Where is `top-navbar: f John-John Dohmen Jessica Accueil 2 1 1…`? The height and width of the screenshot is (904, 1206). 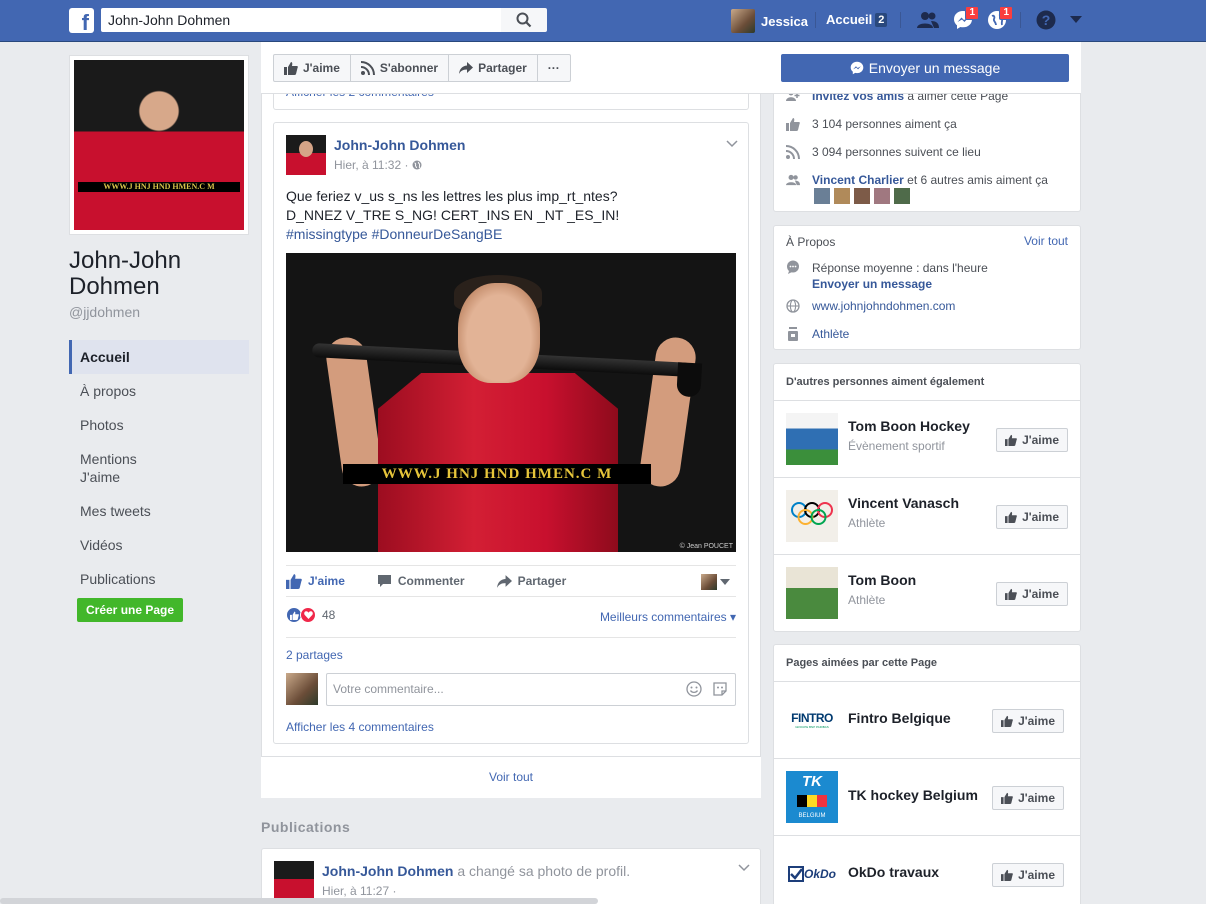 top-navbar: f John-John Dohmen Jessica Accueil 2 1 1… is located at coordinates (603, 21).